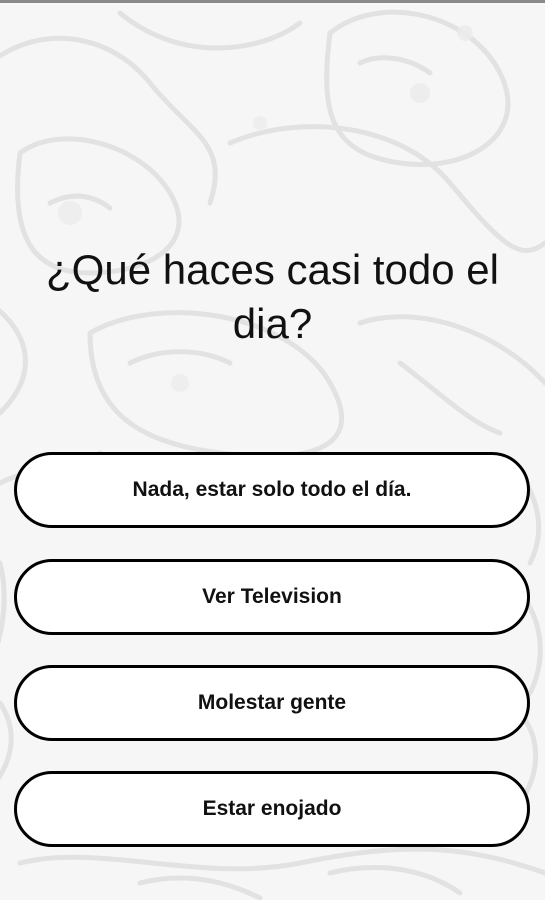 Image resolution: width=545 pixels, height=900 pixels. Describe the element at coordinates (272, 703) in the screenshot. I see `answer-button-3: Molestar gente` at that location.